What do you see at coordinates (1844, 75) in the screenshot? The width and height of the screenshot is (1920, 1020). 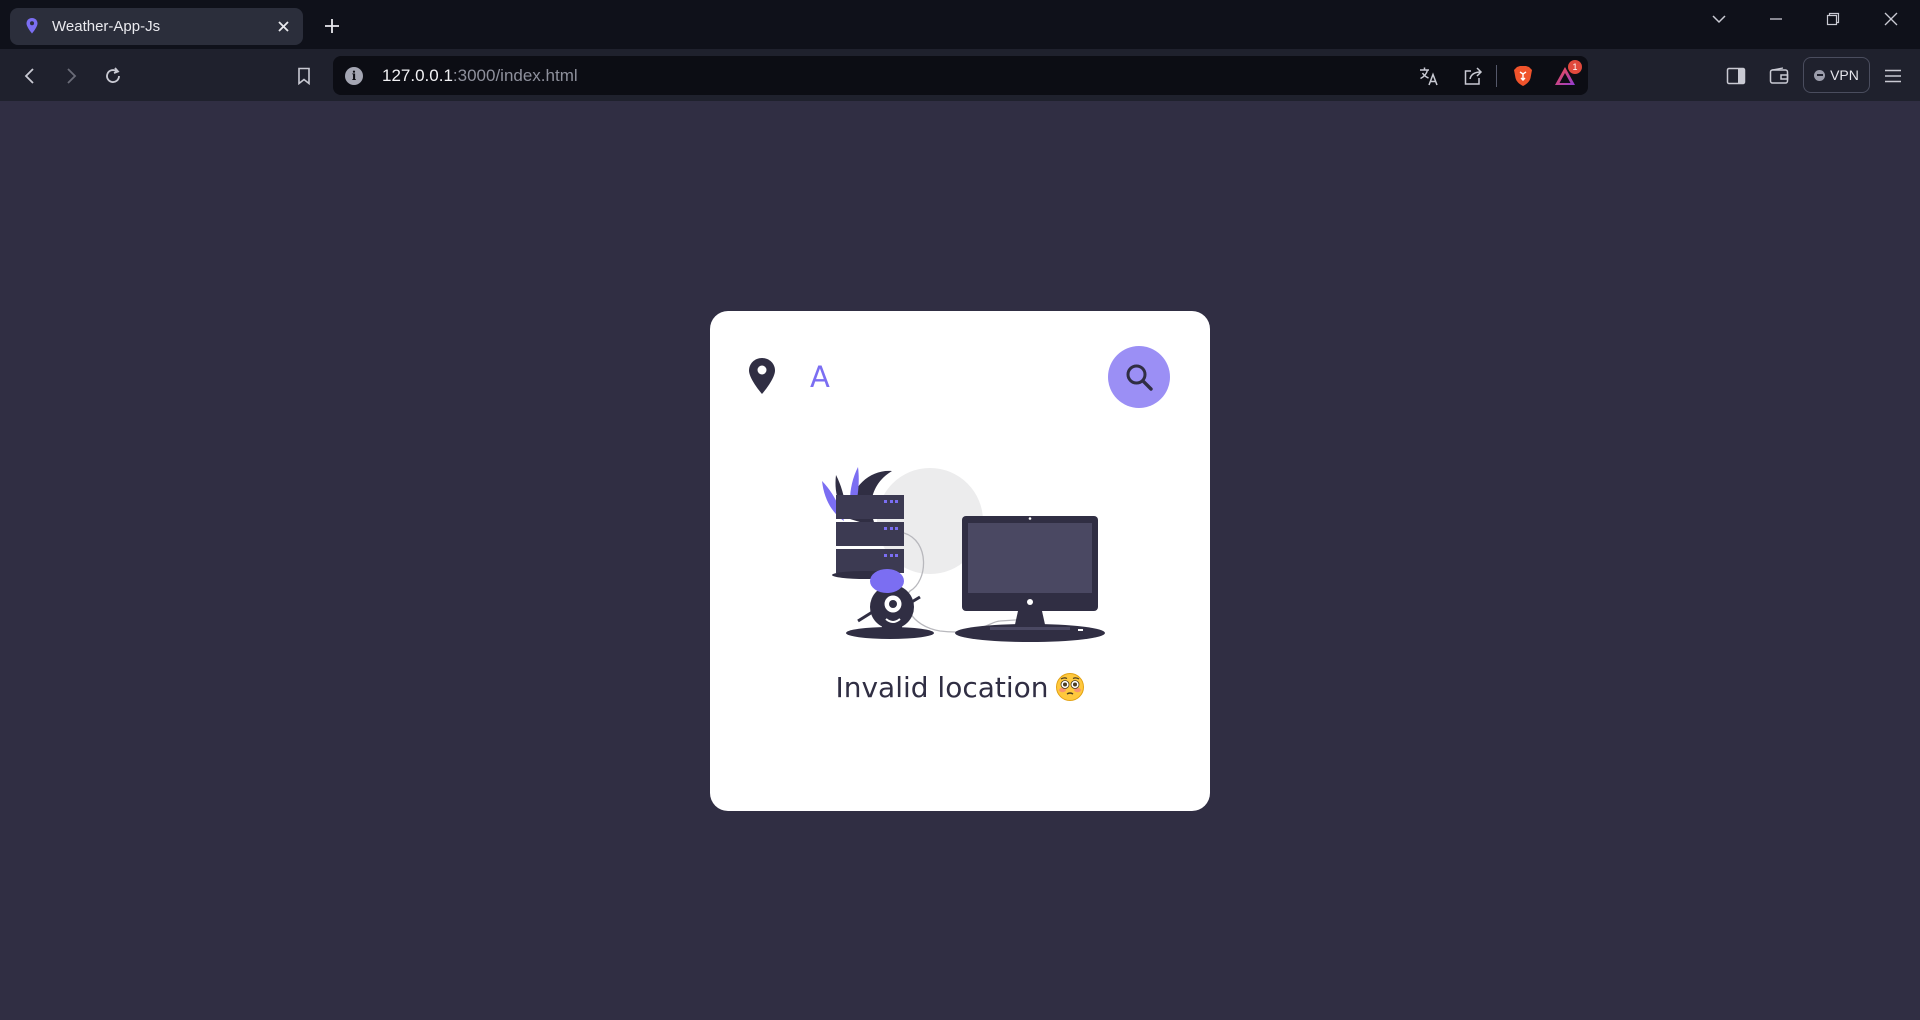 I see `vpn-label: VPN` at bounding box center [1844, 75].